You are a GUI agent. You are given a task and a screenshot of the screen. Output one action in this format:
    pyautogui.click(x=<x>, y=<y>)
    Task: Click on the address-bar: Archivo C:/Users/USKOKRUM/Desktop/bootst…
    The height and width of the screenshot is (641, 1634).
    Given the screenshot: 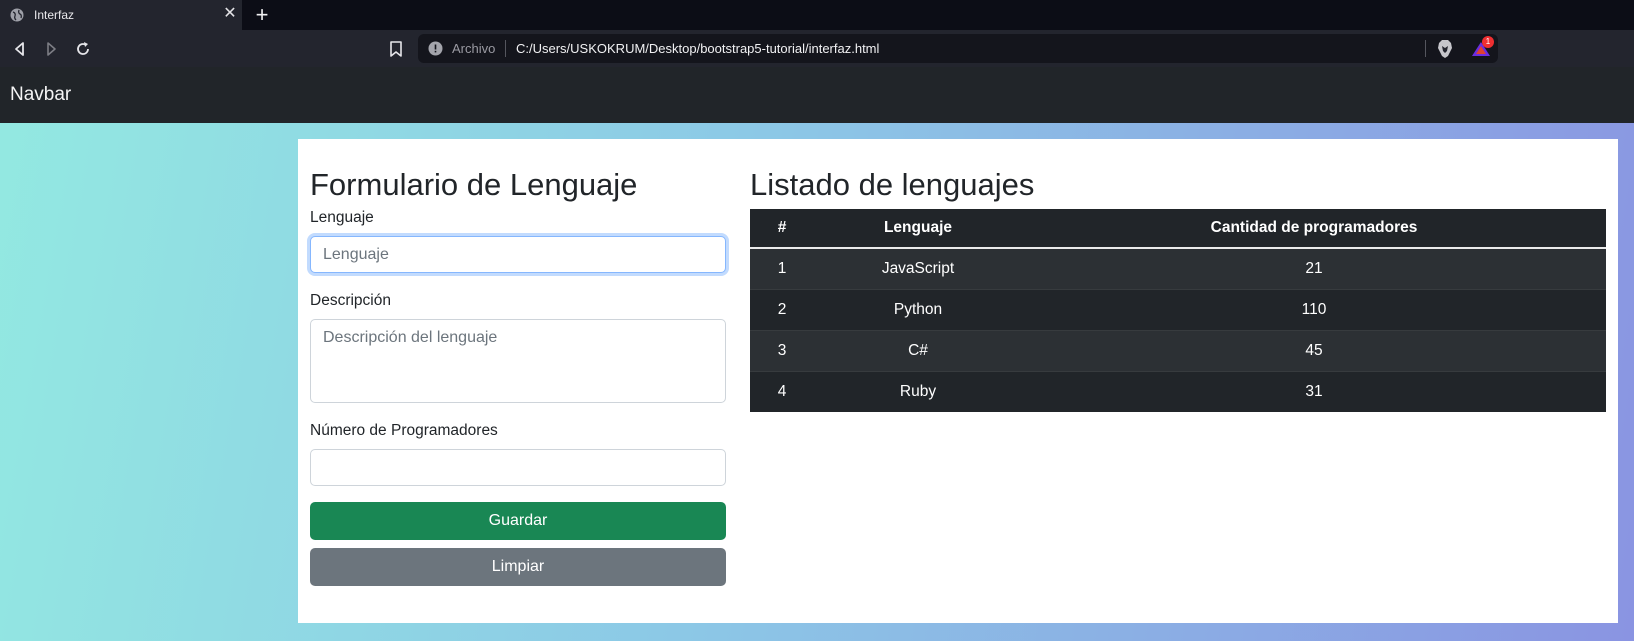 What is the action you would take?
    pyautogui.click(x=958, y=48)
    